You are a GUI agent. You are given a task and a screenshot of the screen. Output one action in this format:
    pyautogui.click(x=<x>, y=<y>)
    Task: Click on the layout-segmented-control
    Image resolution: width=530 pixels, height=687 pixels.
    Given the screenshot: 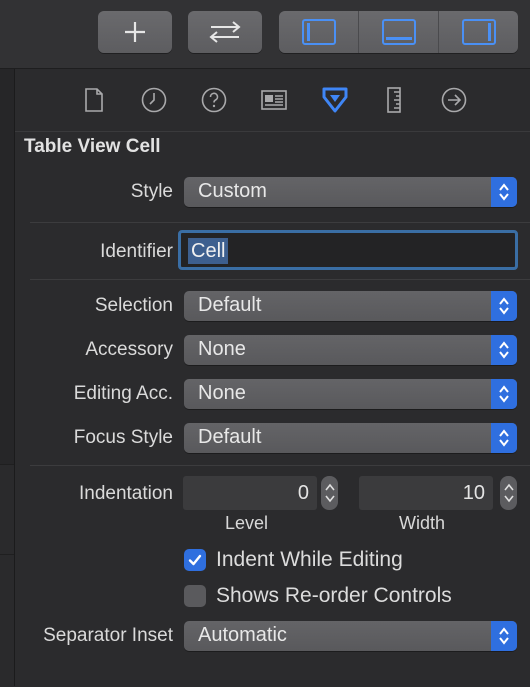 What is the action you would take?
    pyautogui.click(x=398, y=32)
    